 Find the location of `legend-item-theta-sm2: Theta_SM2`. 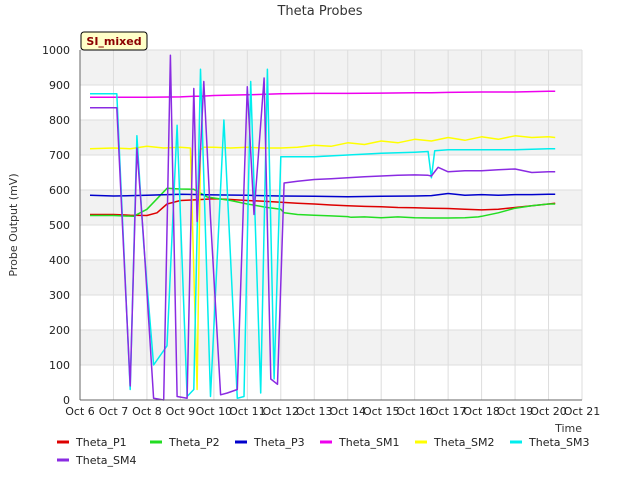

legend-item-theta-sm2: Theta_SM2 is located at coordinates (454, 442).